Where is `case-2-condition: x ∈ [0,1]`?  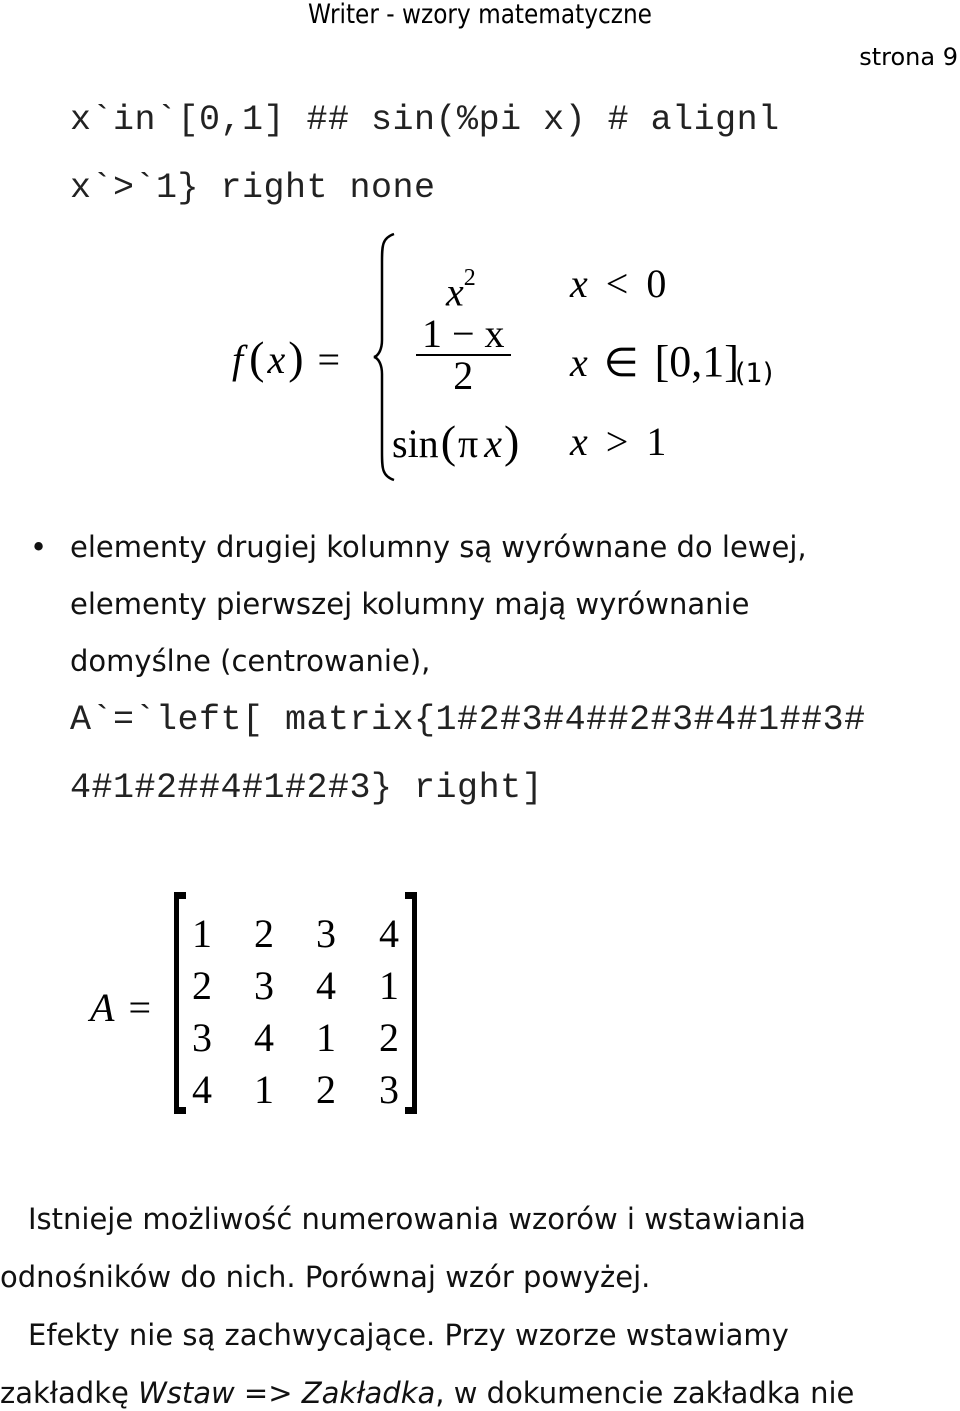 case-2-condition: x ∈ [0,1] is located at coordinates (654, 362).